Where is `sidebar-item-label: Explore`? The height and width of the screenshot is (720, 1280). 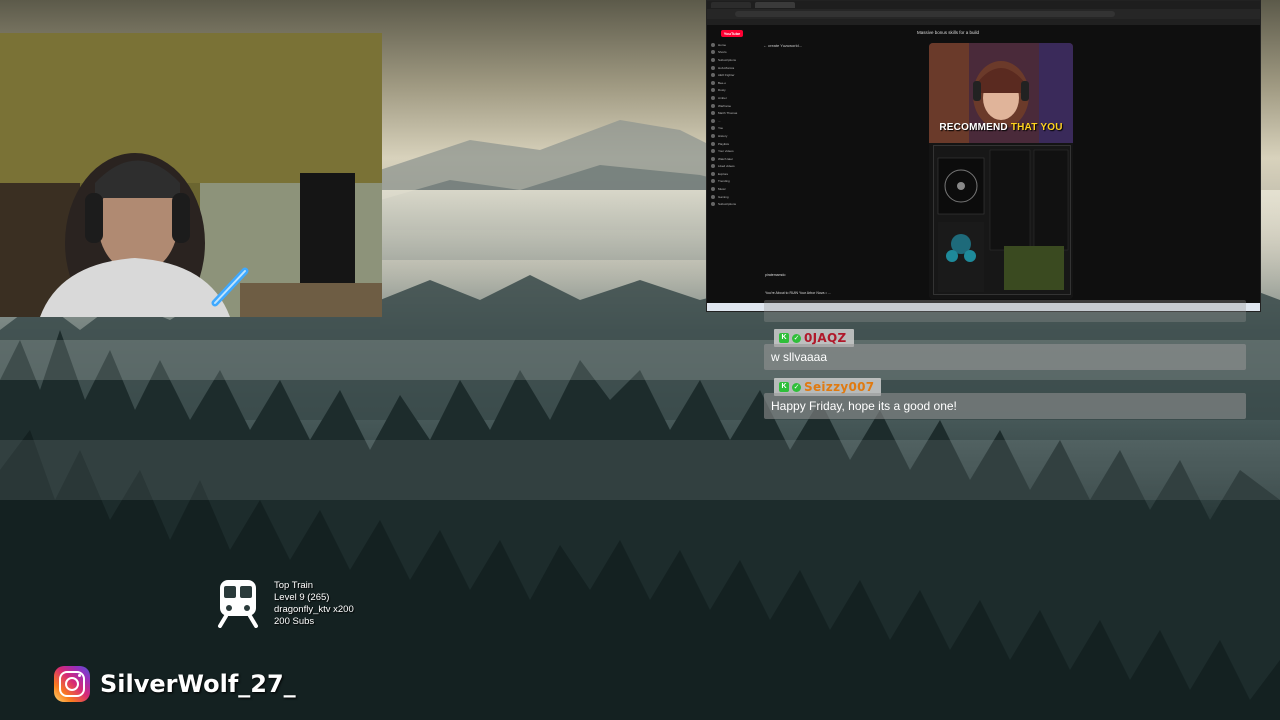 sidebar-item-label: Explore is located at coordinates (723, 173).